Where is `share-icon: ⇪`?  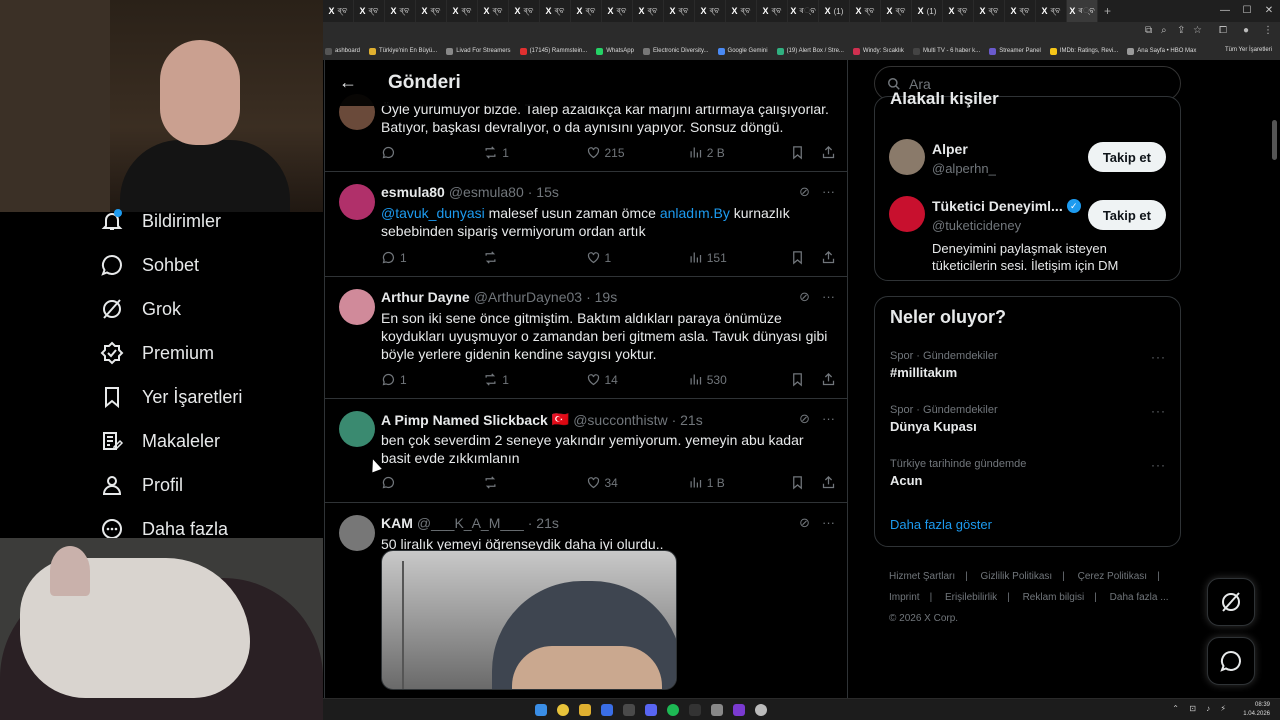
share-icon: ⇪ is located at coordinates (1181, 30).